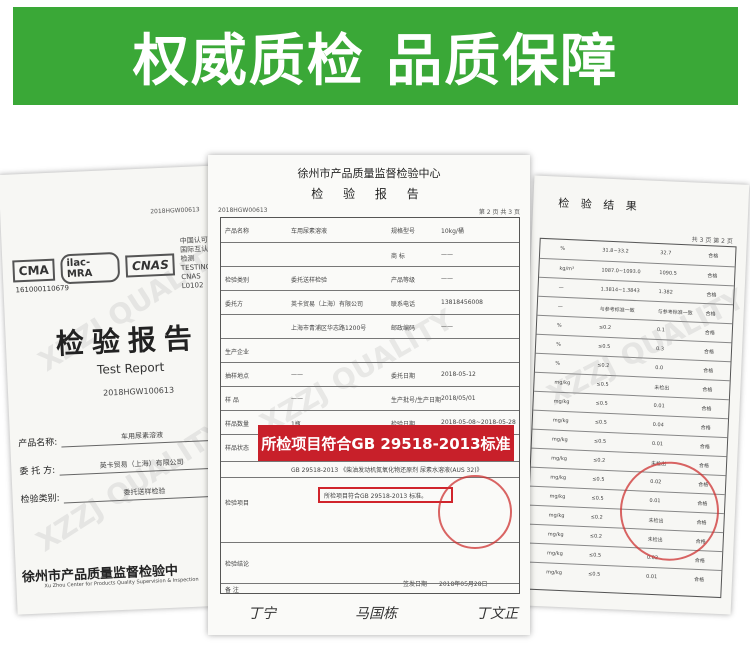 This screenshot has width=750, height=649. Describe the element at coordinates (237, 376) in the screenshot. I see `table-cell: 抽样地点` at that location.